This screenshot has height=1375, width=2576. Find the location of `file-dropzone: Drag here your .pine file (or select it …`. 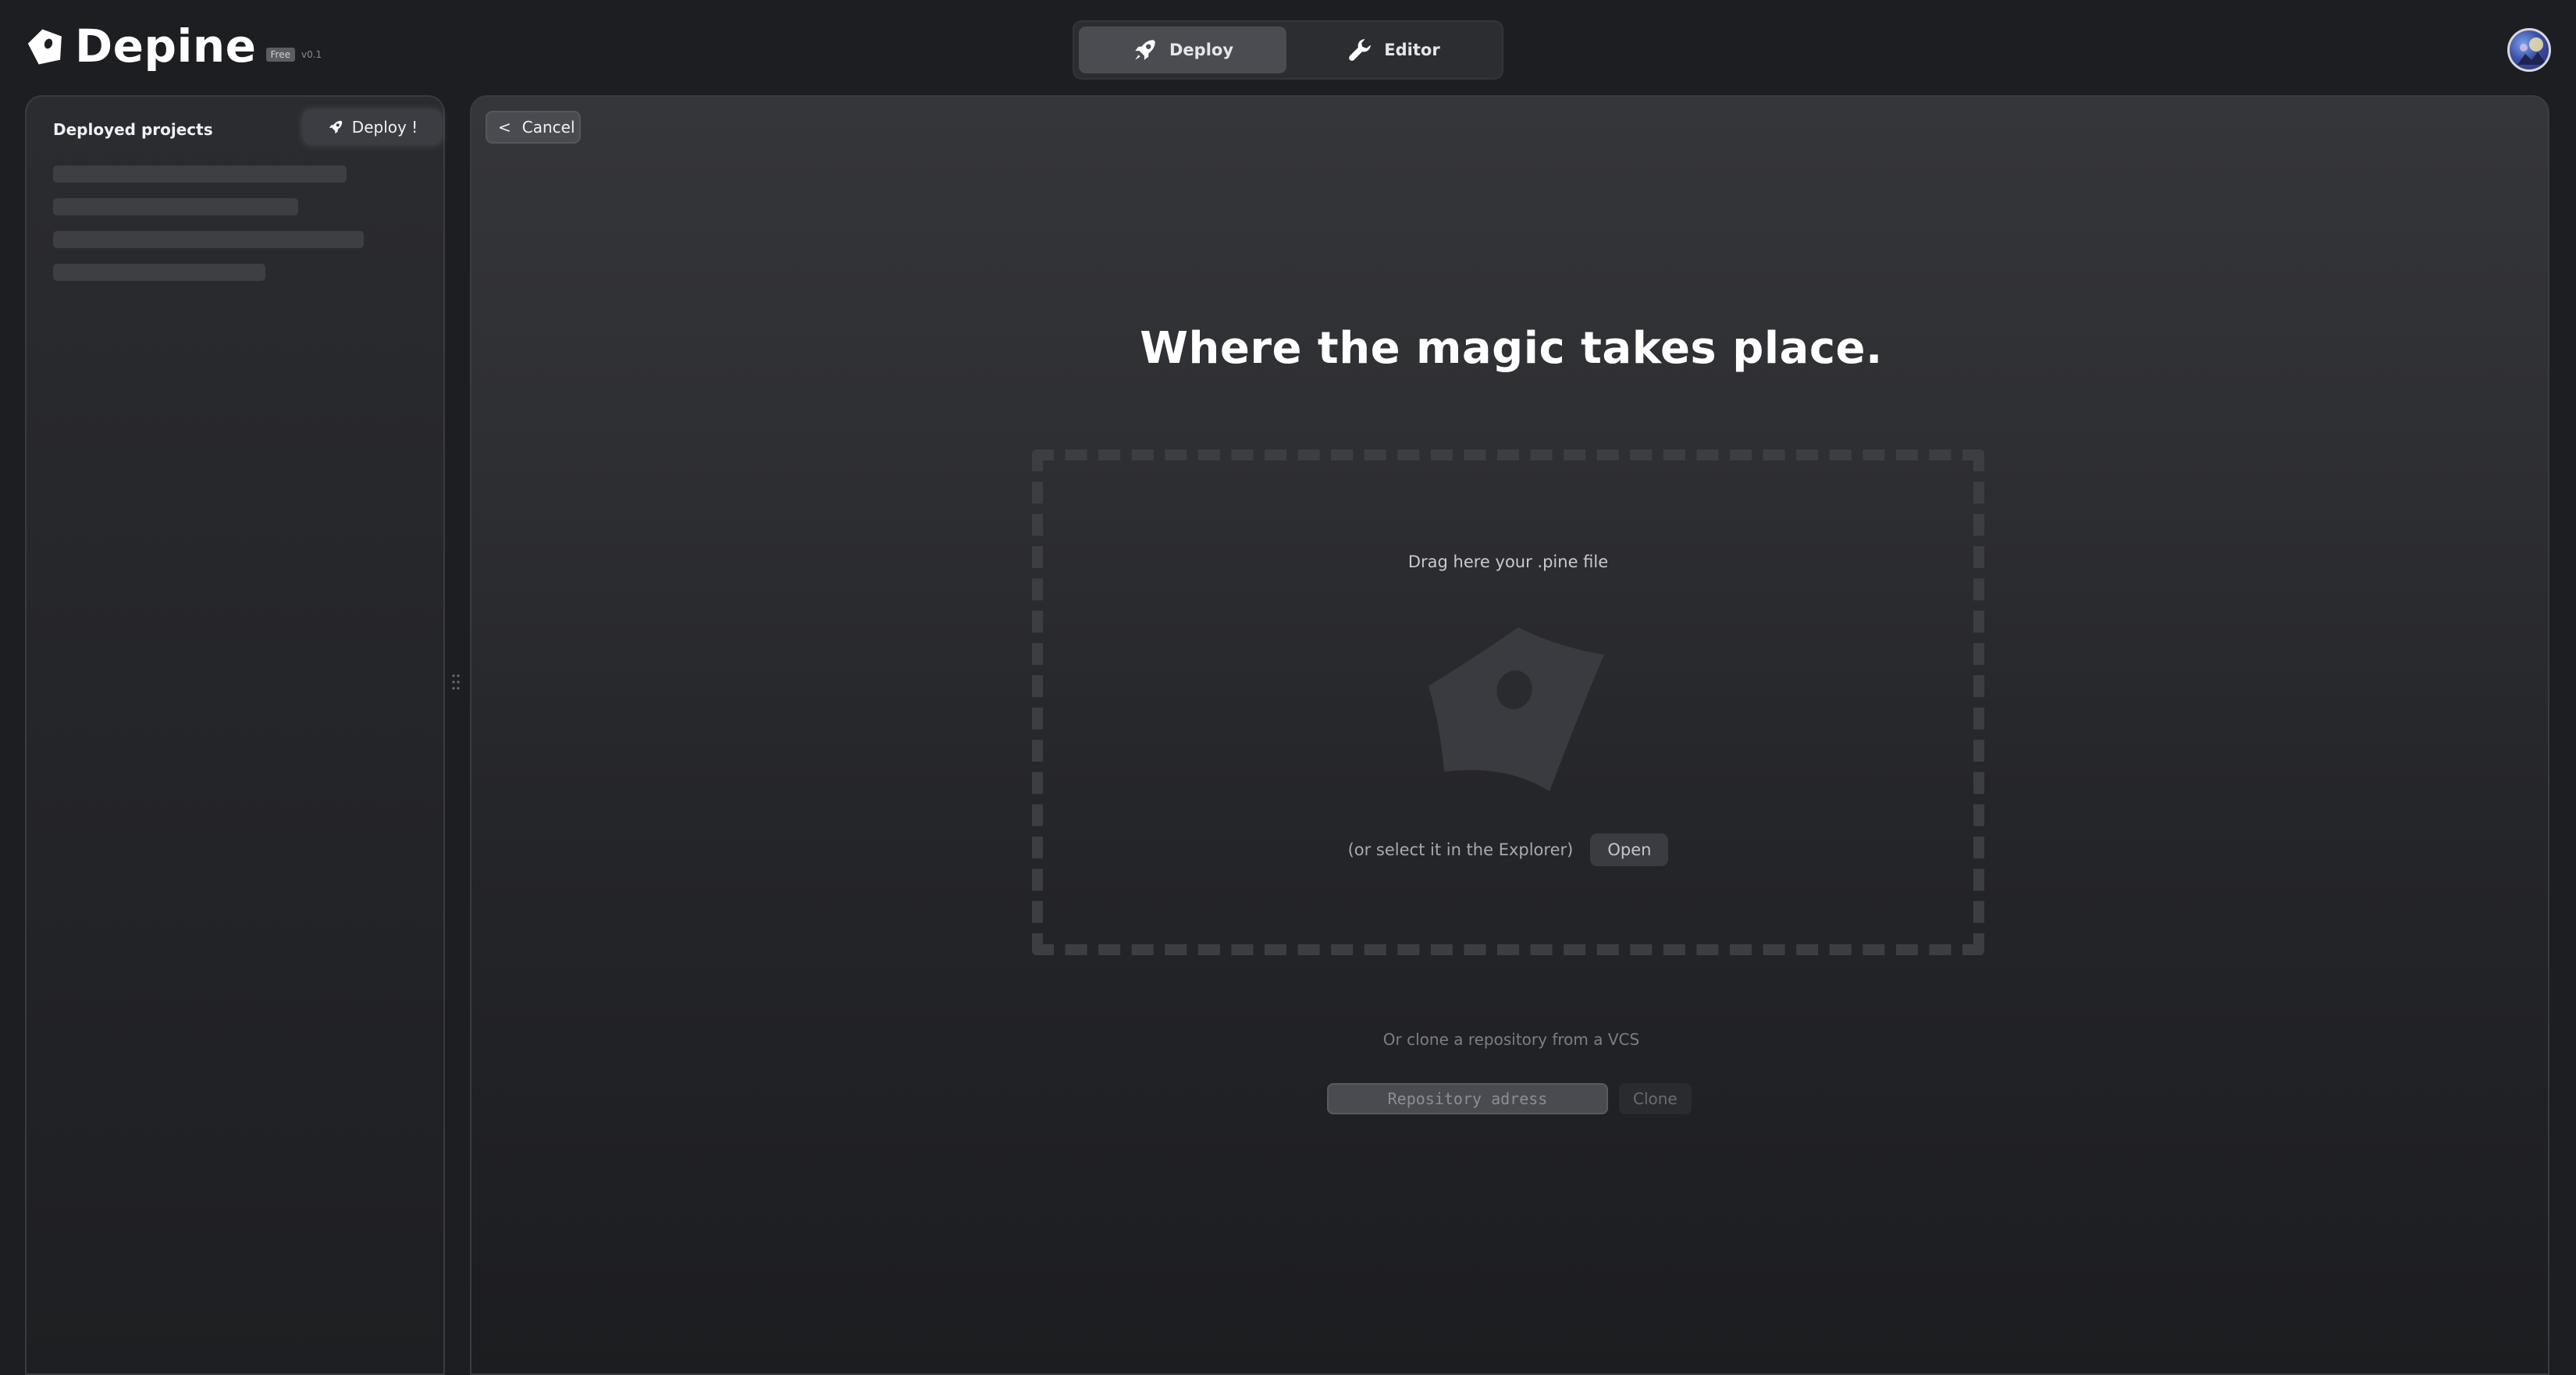

file-dropzone: Drag here your .pine file (or select it … is located at coordinates (1508, 702).